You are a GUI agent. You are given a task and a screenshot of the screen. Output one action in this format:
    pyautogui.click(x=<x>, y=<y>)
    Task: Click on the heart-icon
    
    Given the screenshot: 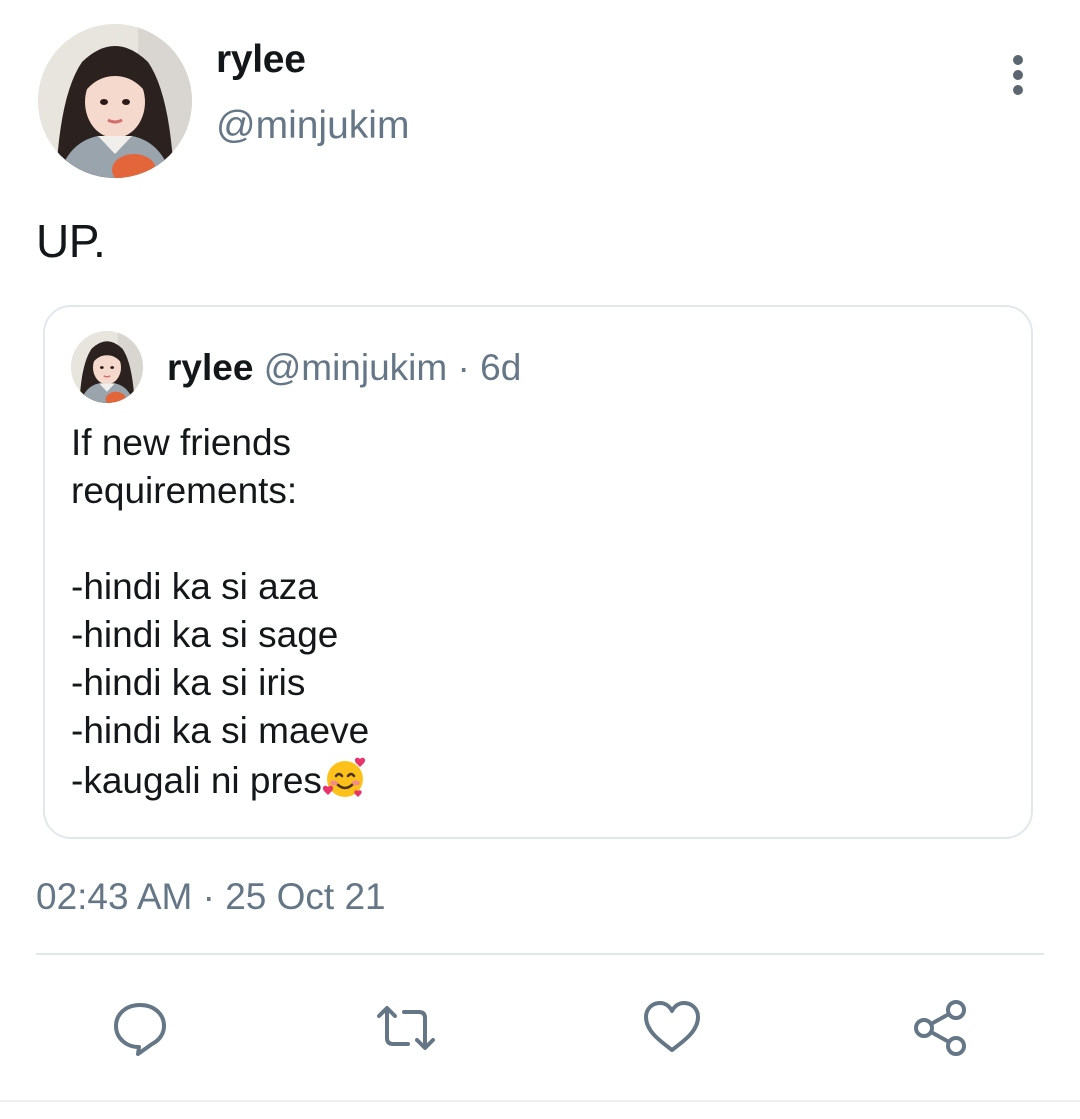 What is the action you would take?
    pyautogui.click(x=672, y=1026)
    